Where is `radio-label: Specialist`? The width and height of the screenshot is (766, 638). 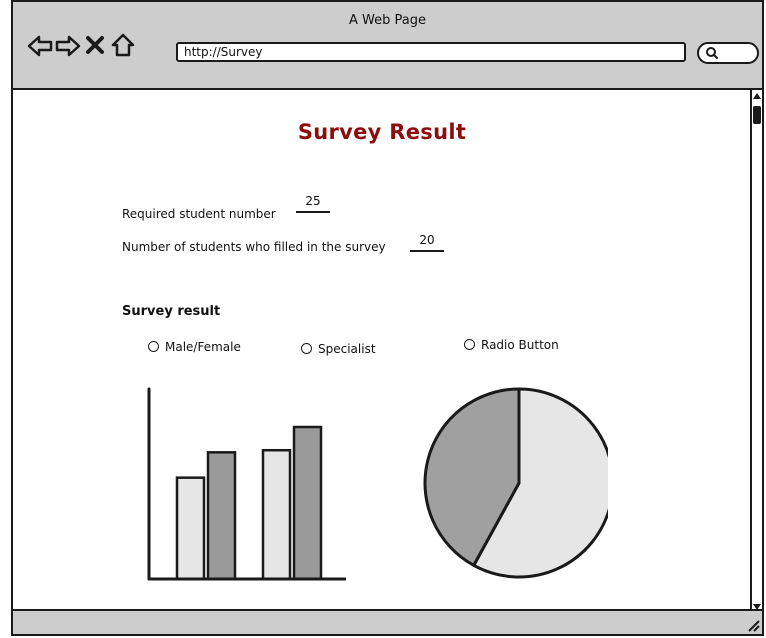
radio-label: Specialist is located at coordinates (347, 349).